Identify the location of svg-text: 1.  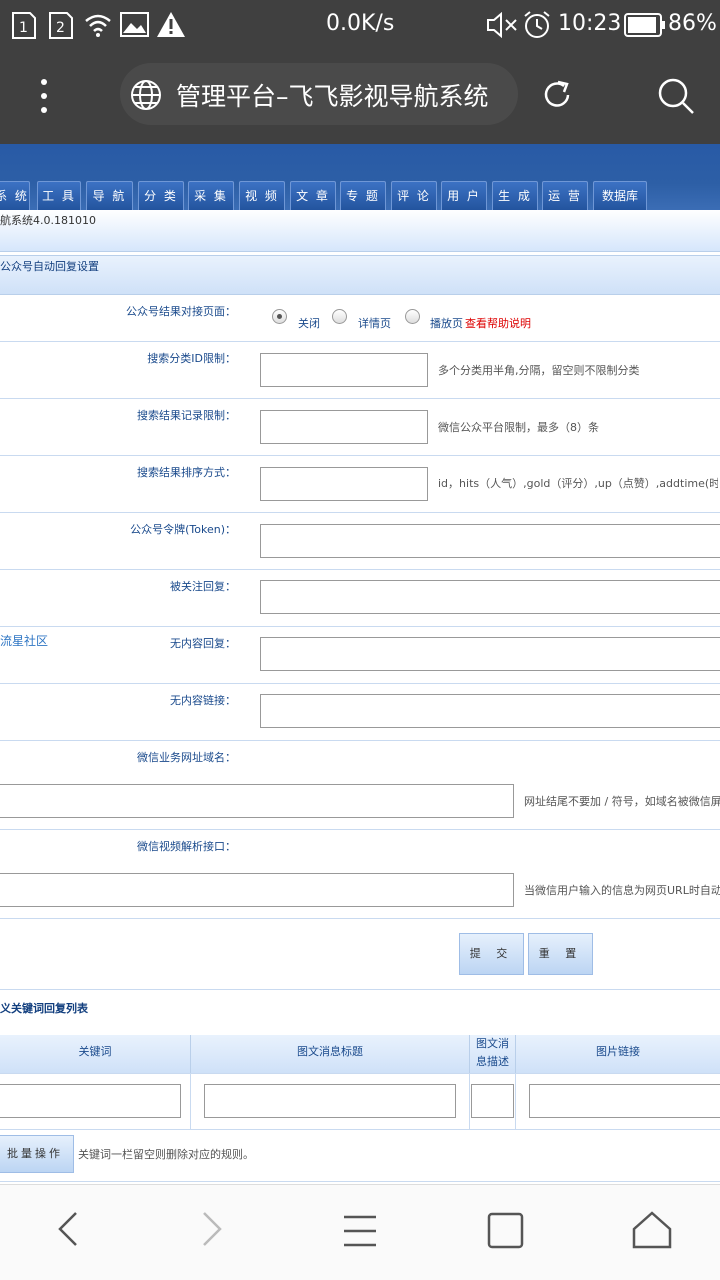
(23, 28).